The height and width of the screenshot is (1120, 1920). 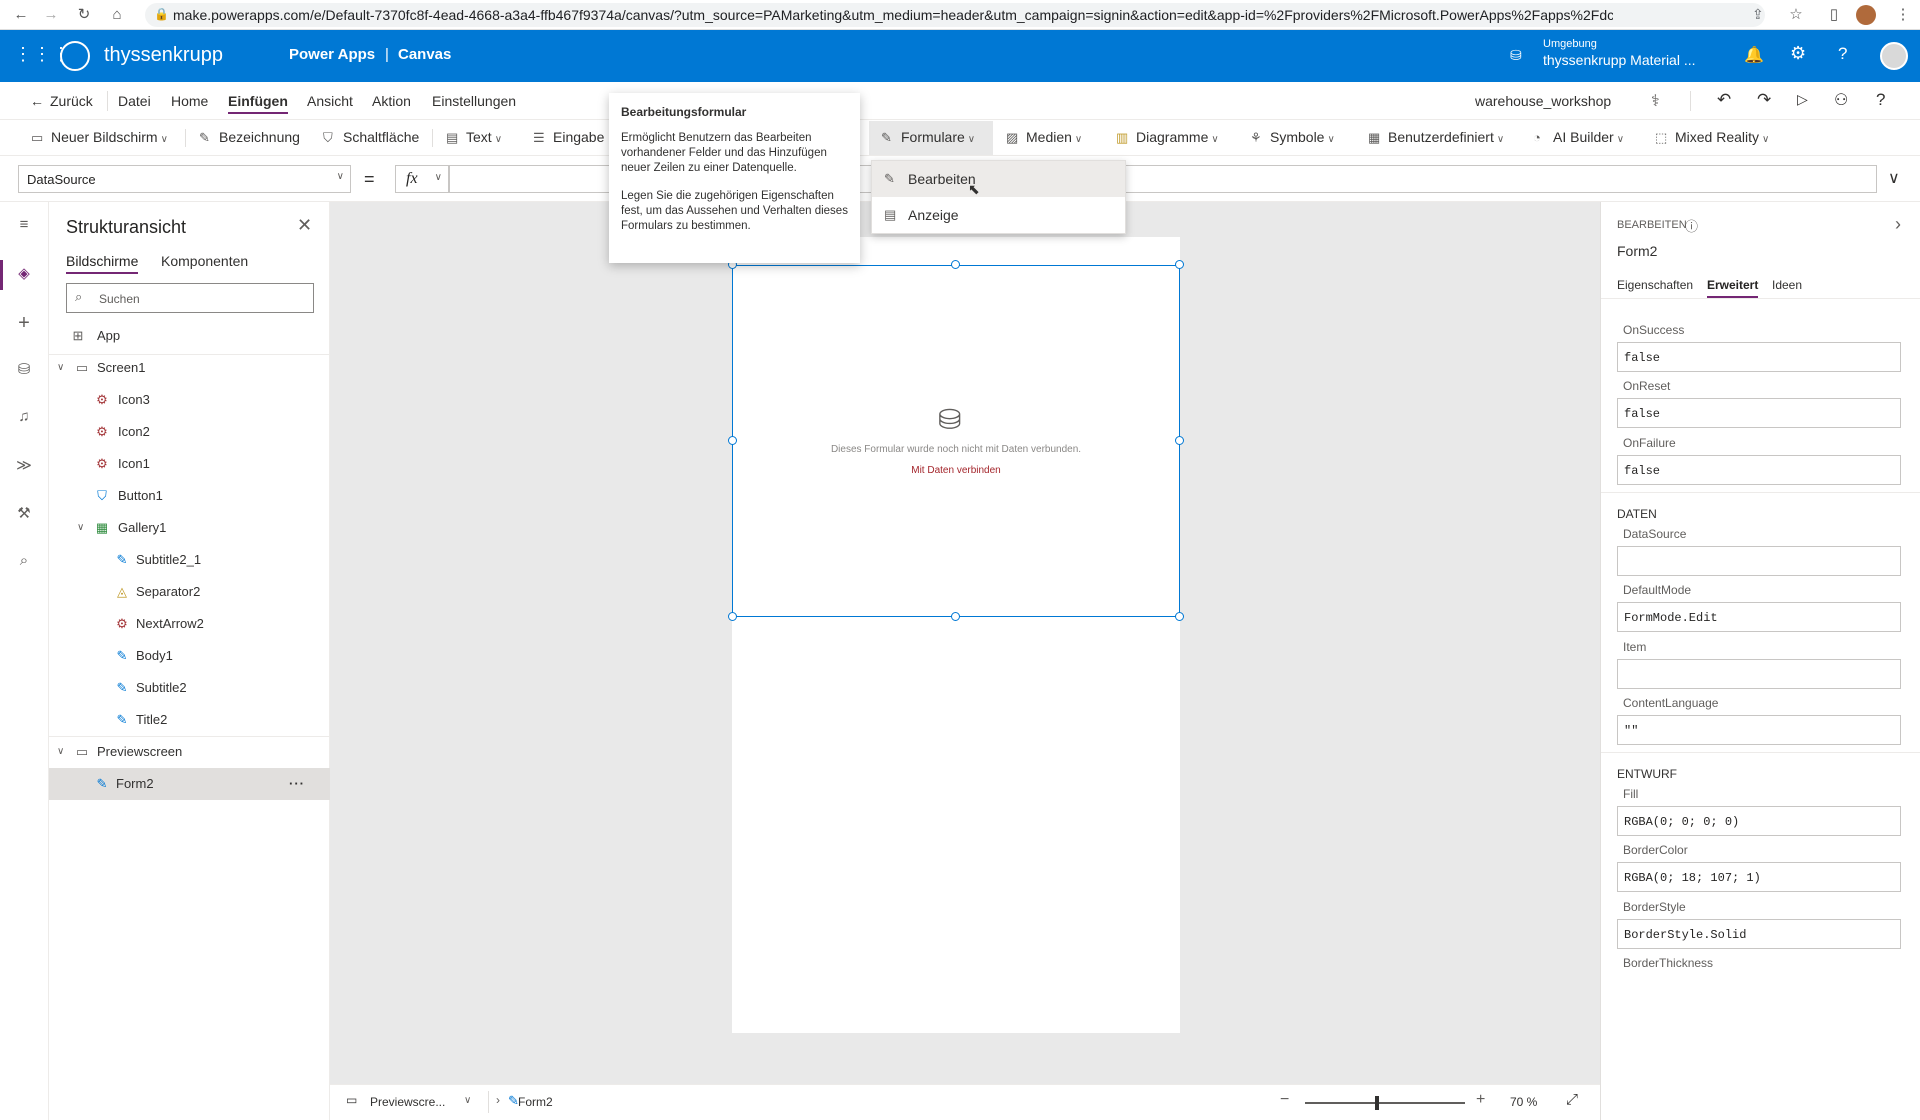 What do you see at coordinates (24, 420) in the screenshot?
I see `media-icon: ♫` at bounding box center [24, 420].